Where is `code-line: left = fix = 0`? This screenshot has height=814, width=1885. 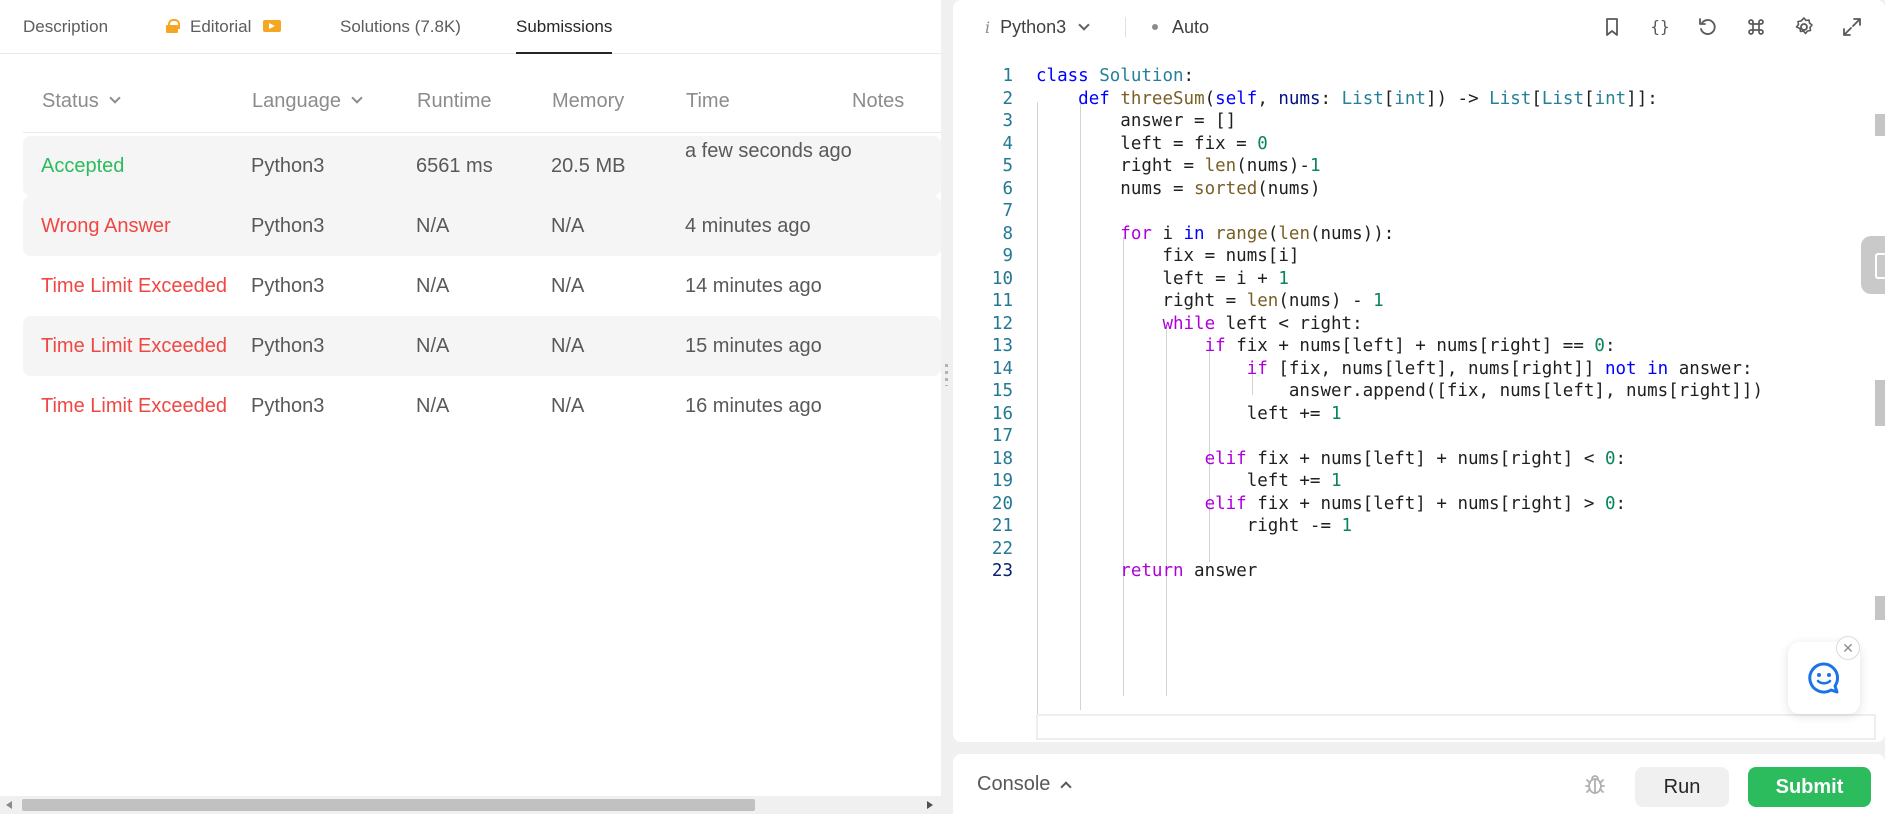
code-line: left = fix = 0 is located at coordinates (1152, 144).